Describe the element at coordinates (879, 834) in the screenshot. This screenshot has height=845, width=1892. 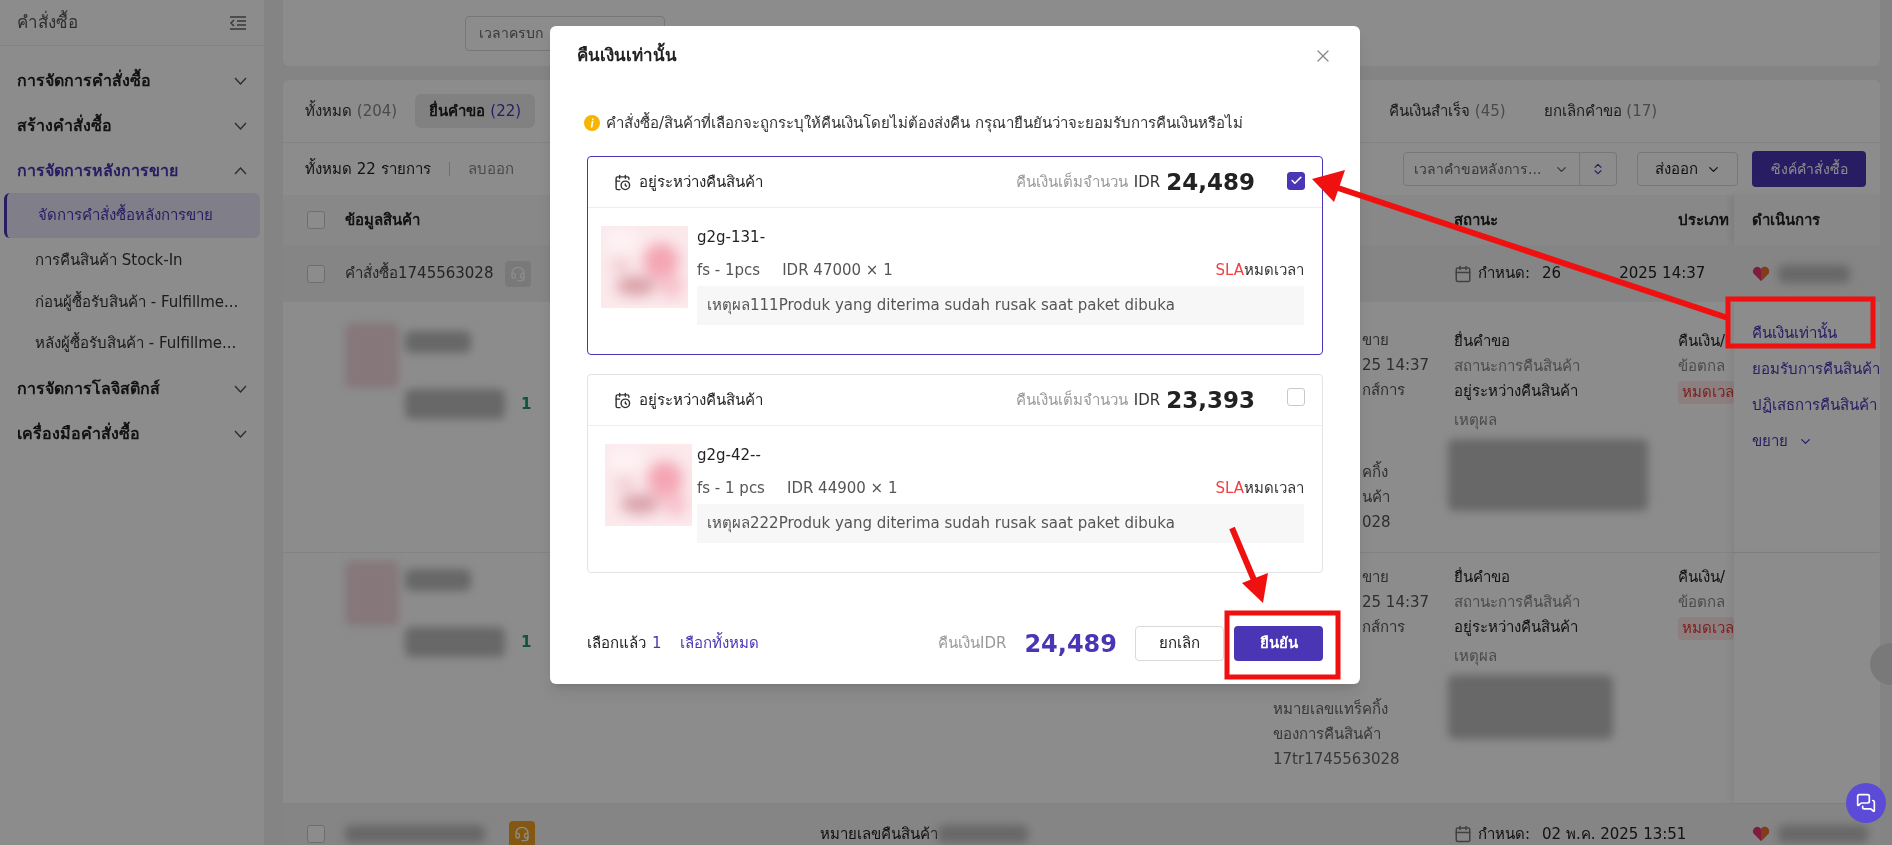
I see `return-number-label: หมายเลขคืนสินค้า` at that location.